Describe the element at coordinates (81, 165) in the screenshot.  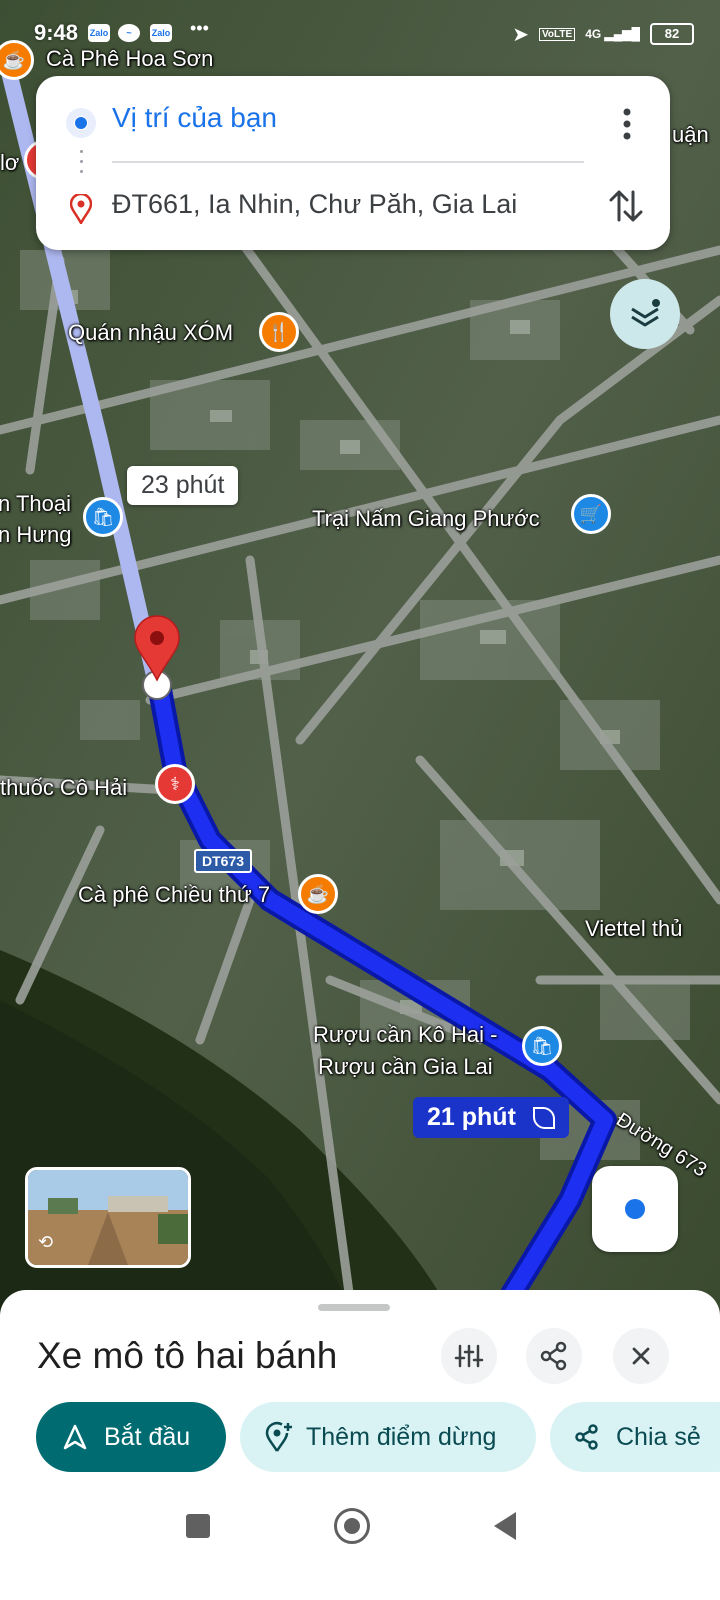
I see `route-connector` at that location.